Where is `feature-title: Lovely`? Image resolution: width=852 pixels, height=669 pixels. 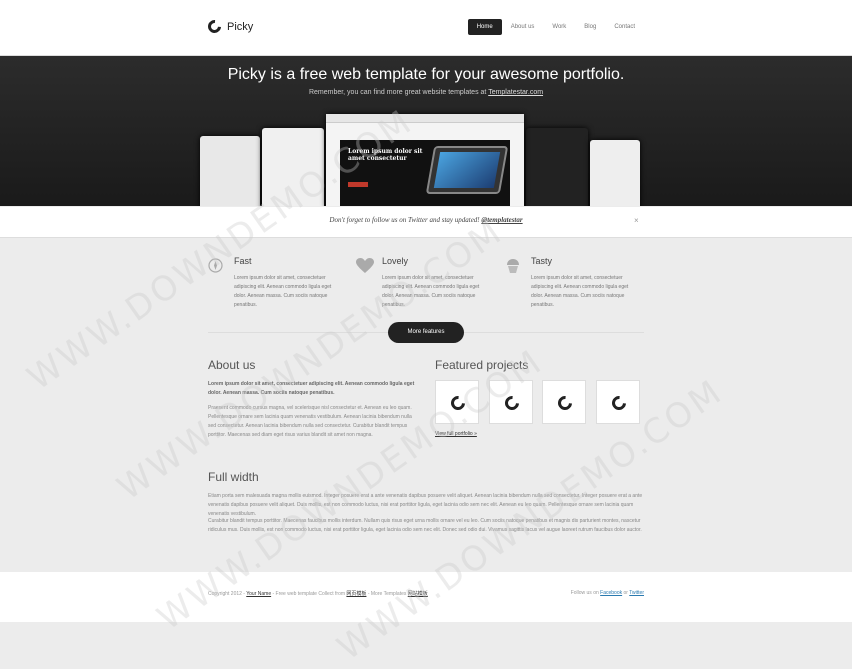 feature-title: Lovely is located at coordinates (395, 261).